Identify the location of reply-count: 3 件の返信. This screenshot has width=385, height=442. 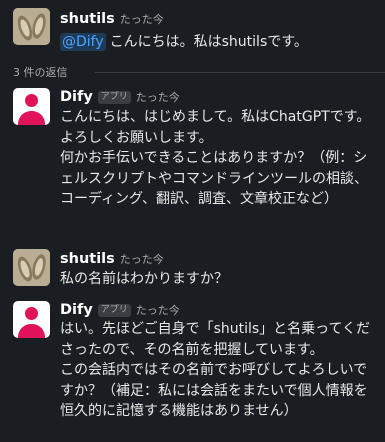
(40, 72).